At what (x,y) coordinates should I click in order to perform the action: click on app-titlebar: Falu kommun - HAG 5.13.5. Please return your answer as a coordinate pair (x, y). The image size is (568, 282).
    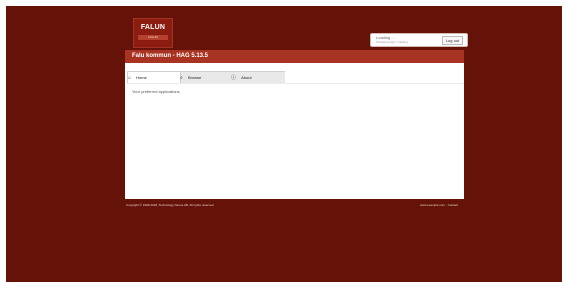
    Looking at the image, I should click on (294, 56).